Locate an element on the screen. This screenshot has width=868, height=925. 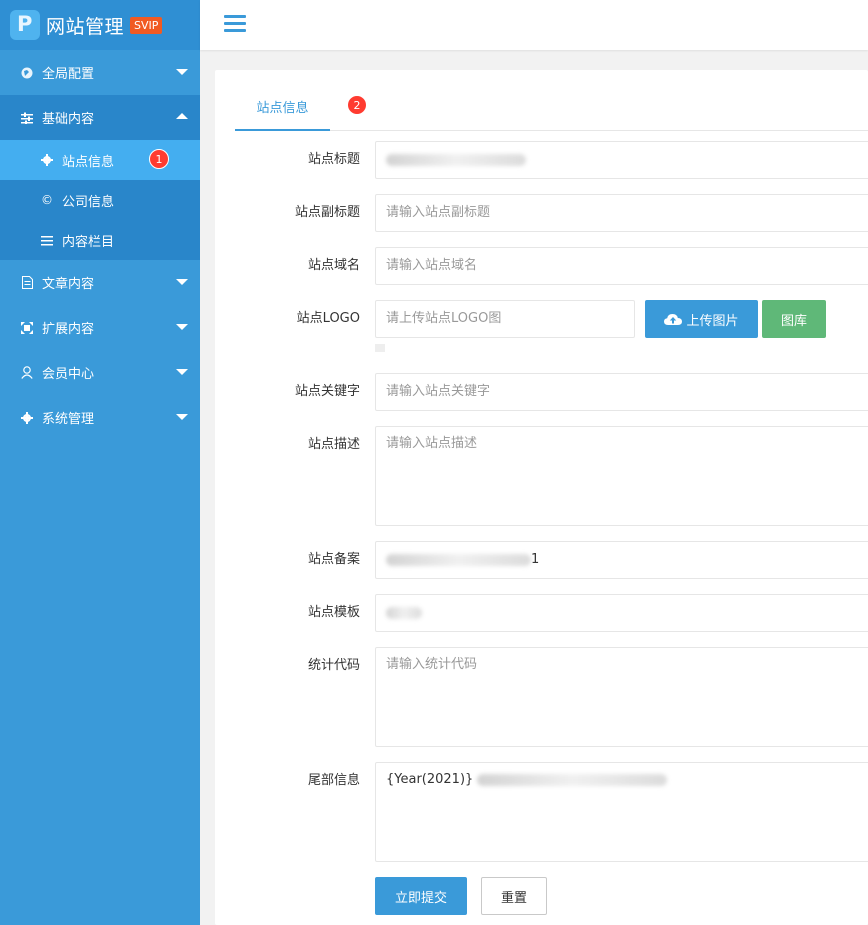
brand-logo-icon is located at coordinates (25, 25).